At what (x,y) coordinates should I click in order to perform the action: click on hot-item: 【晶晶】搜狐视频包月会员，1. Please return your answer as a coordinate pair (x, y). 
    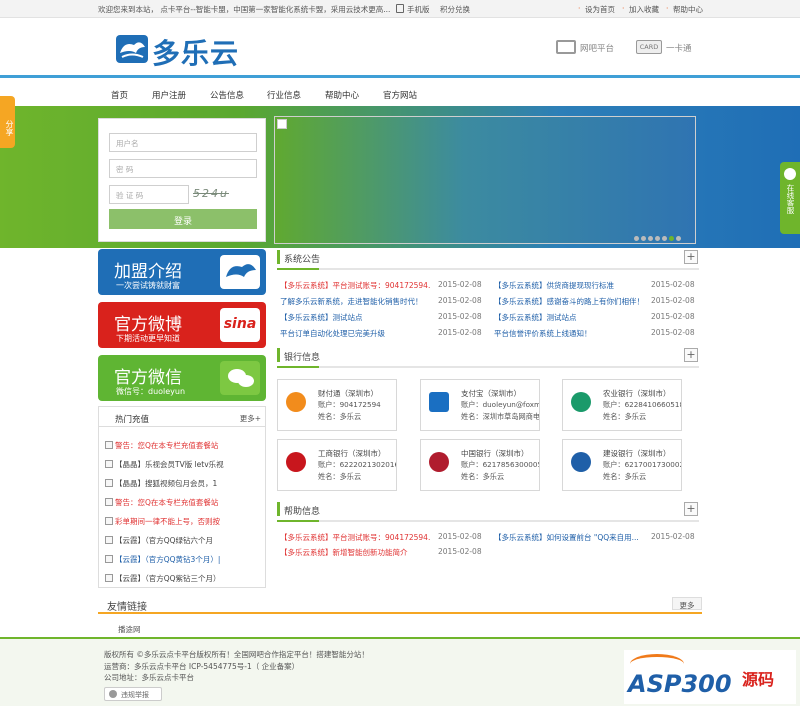
    Looking at the image, I should click on (174, 483).